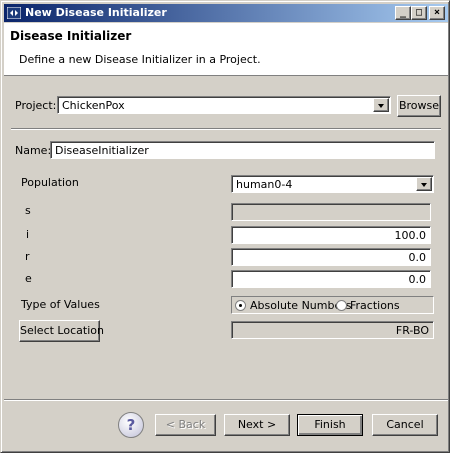  What do you see at coordinates (131, 425) in the screenshot?
I see `help-icon: ?` at bounding box center [131, 425].